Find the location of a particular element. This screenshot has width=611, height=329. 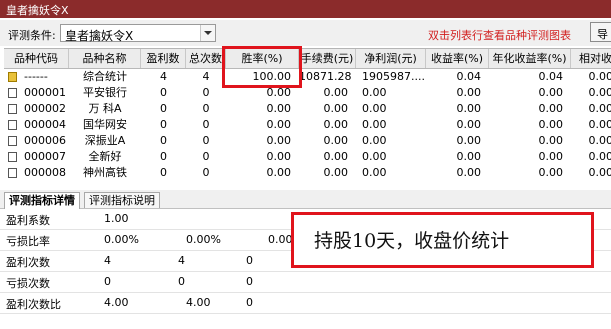

metric-row: 亏损次数 0 0 0 is located at coordinates (305, 282).